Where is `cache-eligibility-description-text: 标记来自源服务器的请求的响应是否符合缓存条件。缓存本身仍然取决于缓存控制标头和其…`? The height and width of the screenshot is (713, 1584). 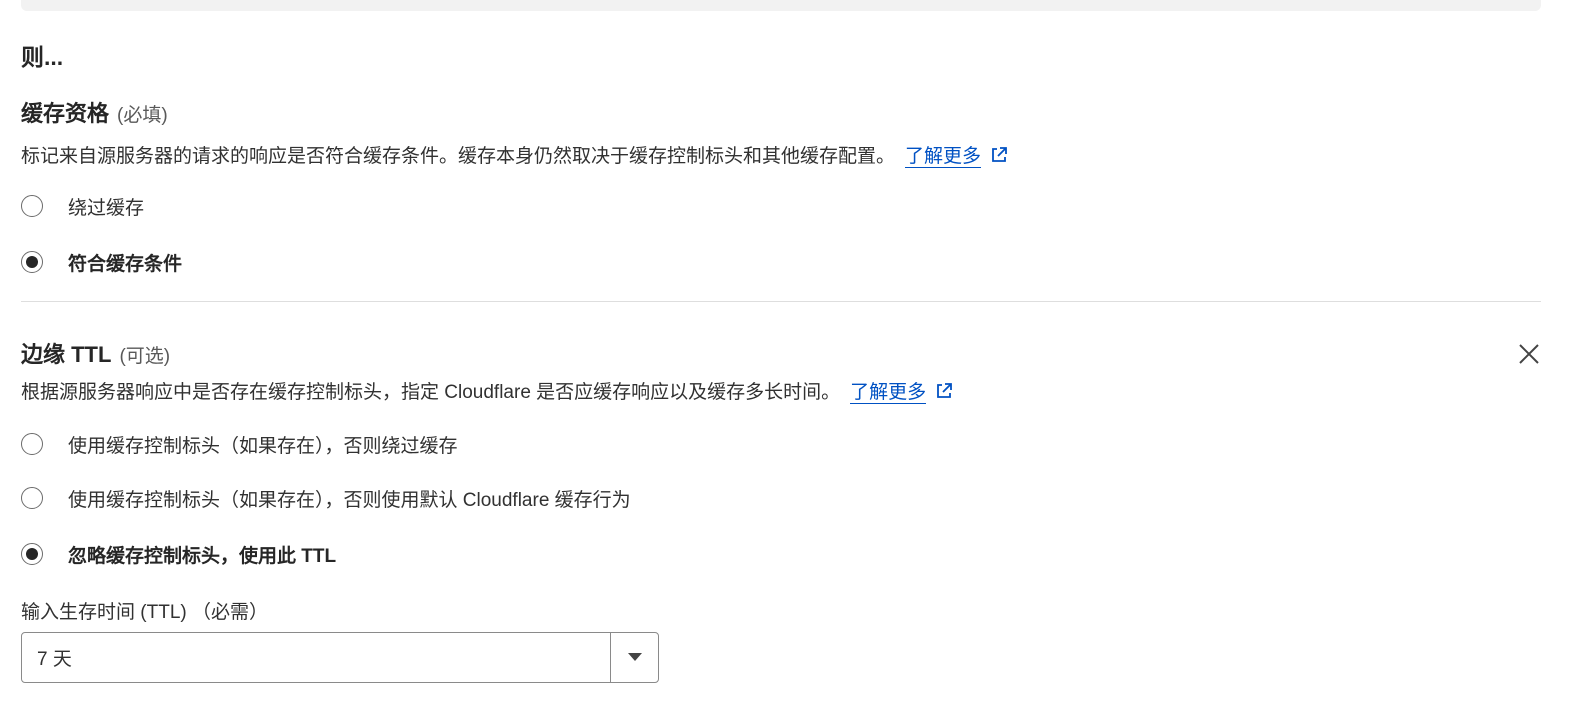 cache-eligibility-description-text: 标记来自源服务器的请求的响应是否符合缓存条件。缓存本身仍然取决于缓存控制标头和其… is located at coordinates (458, 156).